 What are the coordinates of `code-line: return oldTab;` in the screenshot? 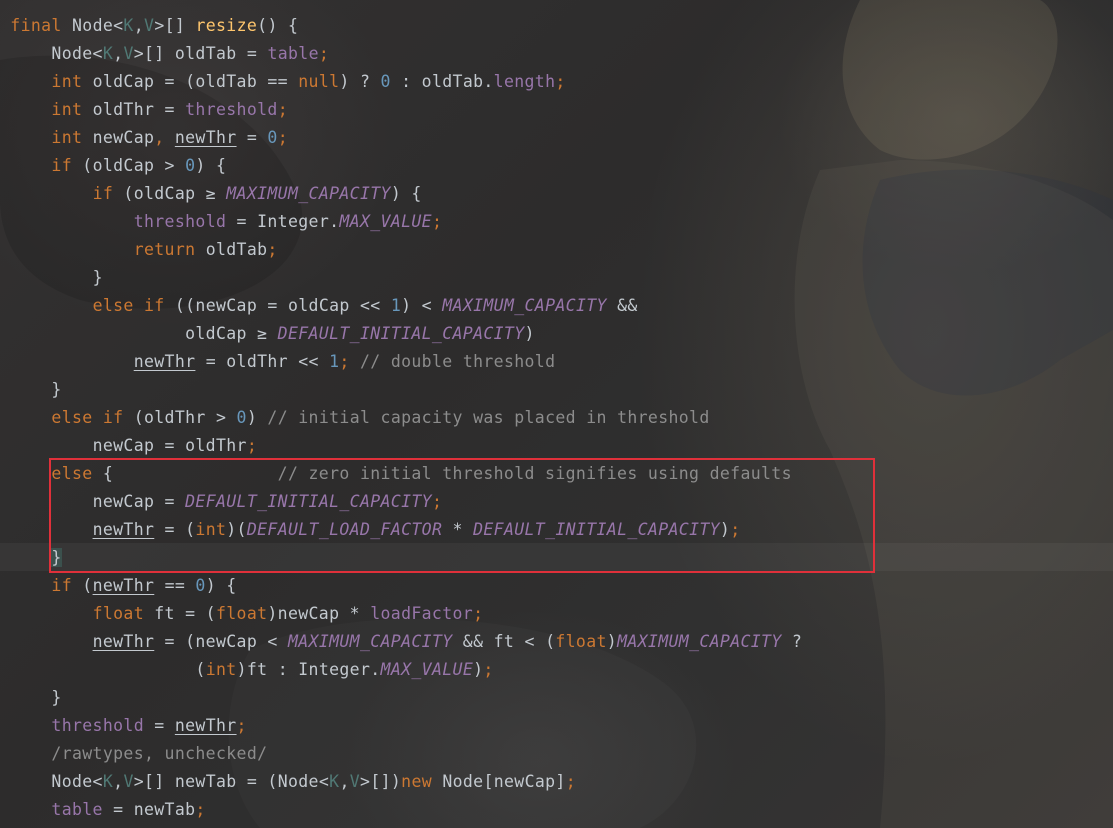 It's located at (401, 250).